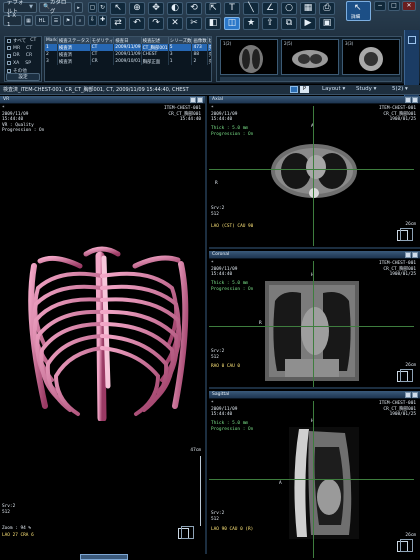 This screenshot has width=420, height=560. What do you see at coordinates (23, 41) in the screenshot?
I see `filter-item: すべて CT` at bounding box center [23, 41].